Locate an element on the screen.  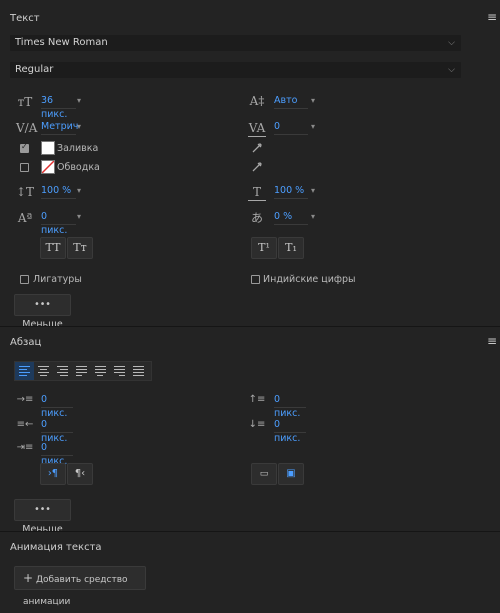
text-frame-button: ▣ is located at coordinates (291, 474).